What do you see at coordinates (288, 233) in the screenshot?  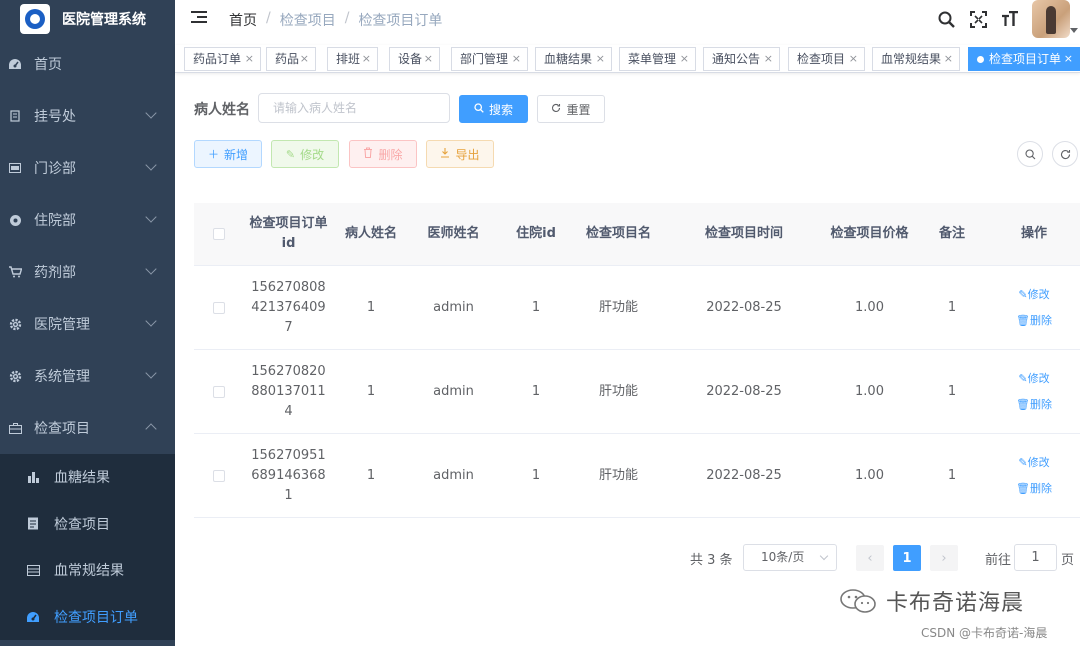 I see `column-header: 检查项目订单id` at bounding box center [288, 233].